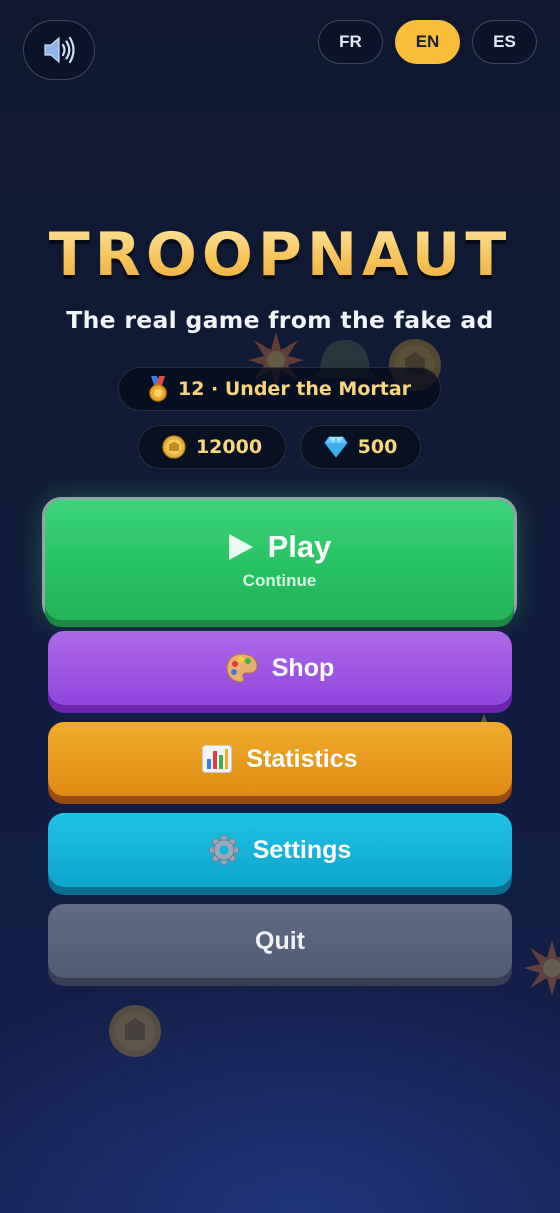 The width and height of the screenshot is (560, 1213). I want to click on medal-icon, so click(158, 389).